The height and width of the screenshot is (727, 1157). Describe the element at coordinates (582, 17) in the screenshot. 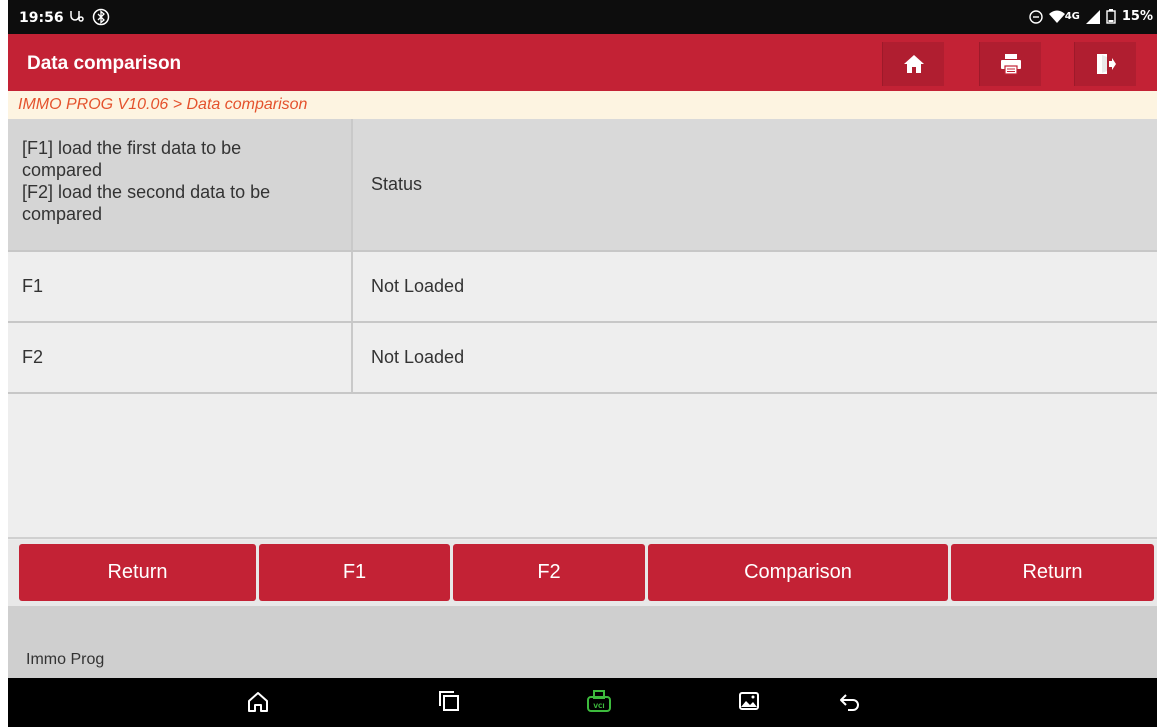

I see `status-bar: 19:56 4G 15%` at that location.